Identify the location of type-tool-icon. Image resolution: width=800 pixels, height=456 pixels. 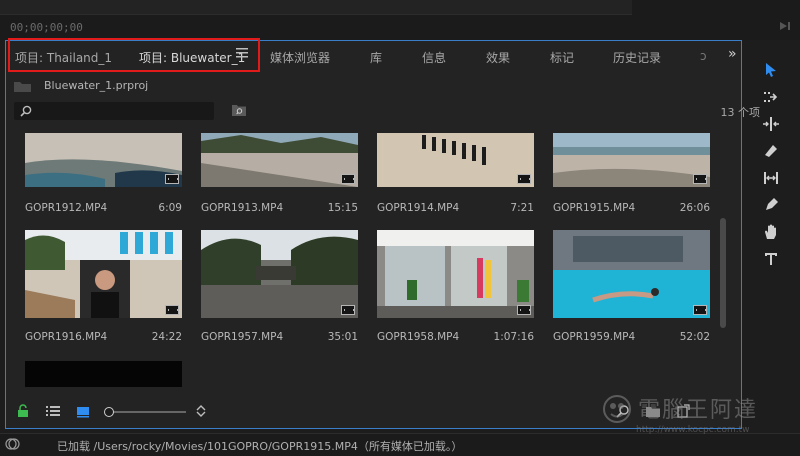
(771, 259).